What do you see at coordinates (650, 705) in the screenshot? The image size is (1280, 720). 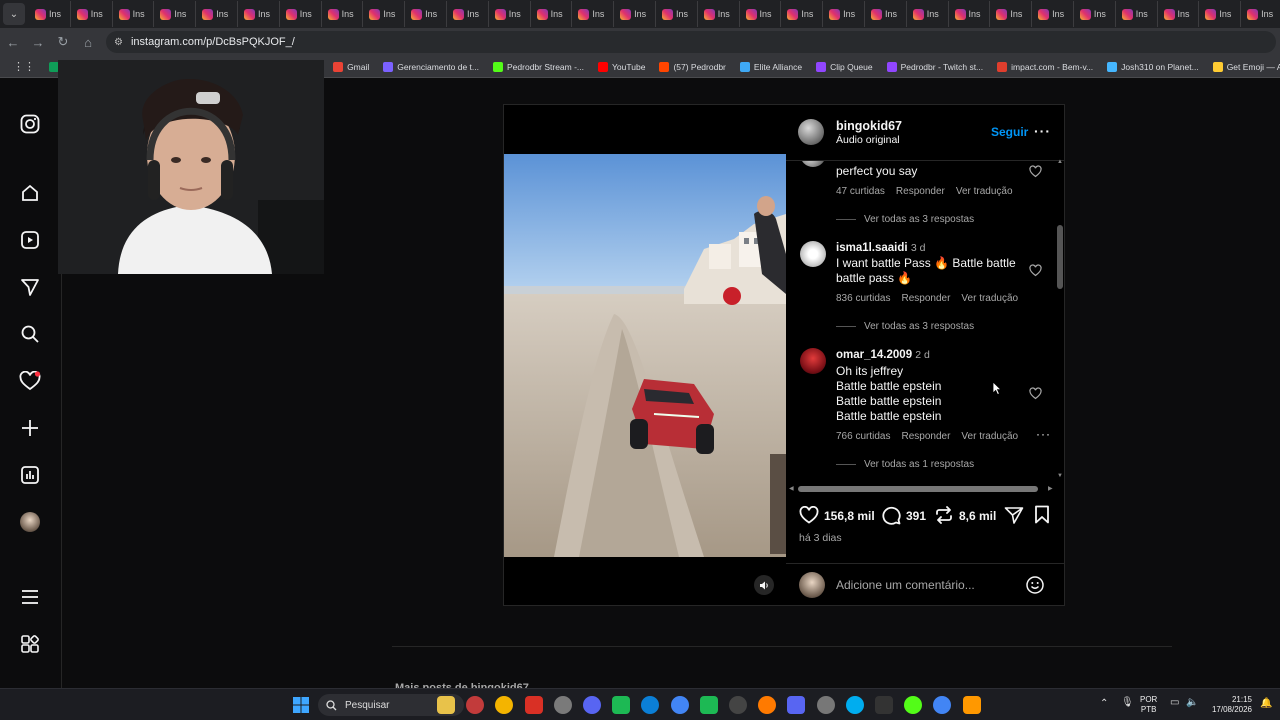 I see `edge-icon` at bounding box center [650, 705].